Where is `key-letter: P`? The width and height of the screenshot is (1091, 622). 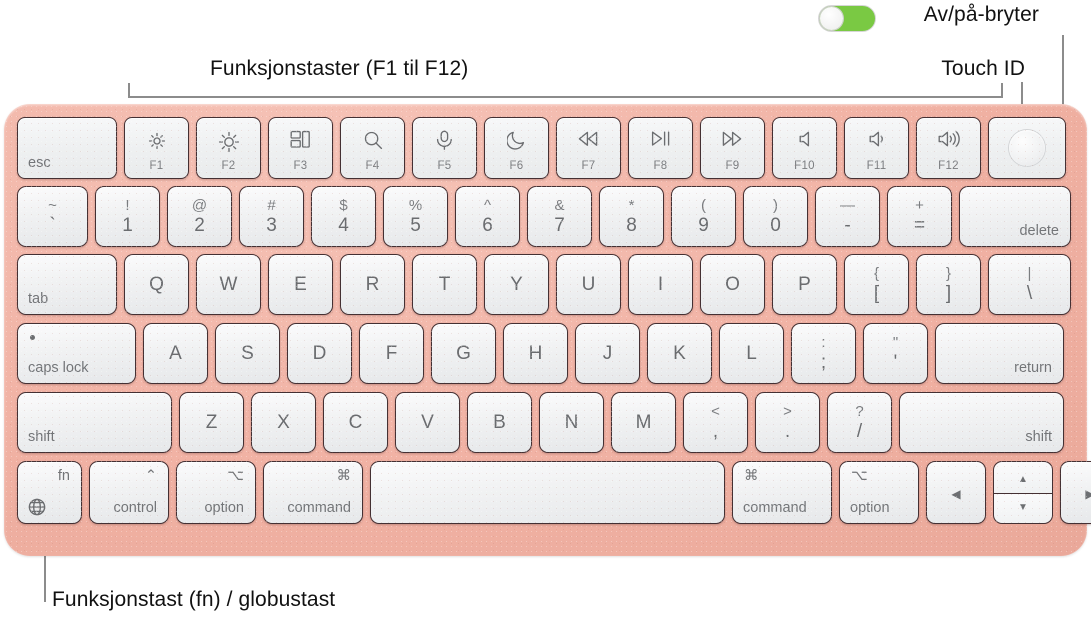
key-letter: P is located at coordinates (804, 284).